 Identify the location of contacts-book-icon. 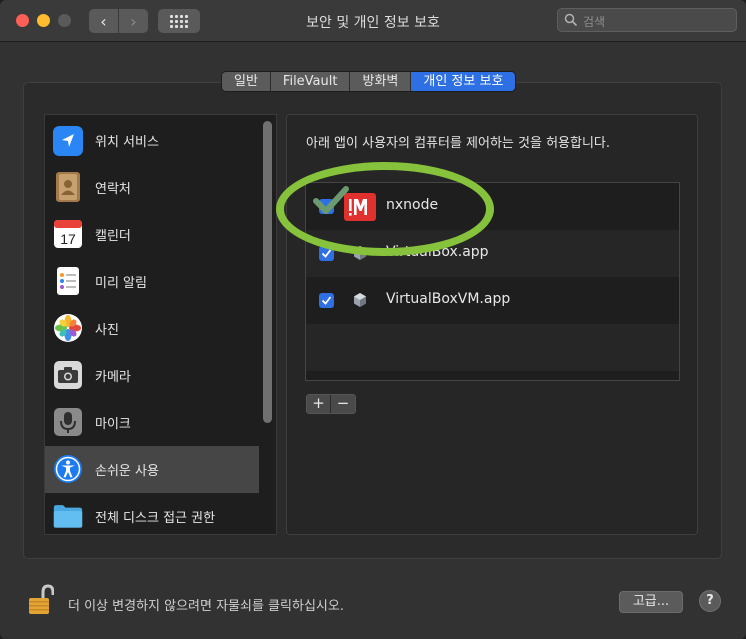
(68, 187).